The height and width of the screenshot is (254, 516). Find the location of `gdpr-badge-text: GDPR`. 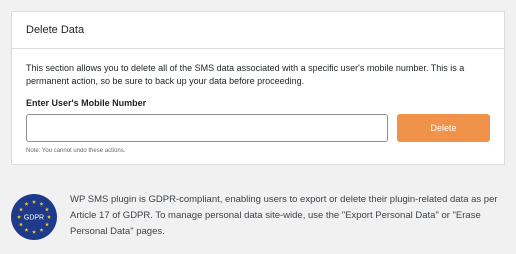

gdpr-badge-text: GDPR is located at coordinates (34, 218).